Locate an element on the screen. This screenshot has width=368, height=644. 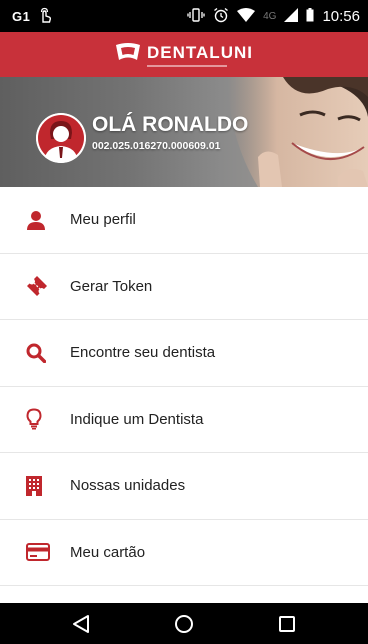
user-greeting: OLÁ RONALDO is located at coordinates (170, 124).